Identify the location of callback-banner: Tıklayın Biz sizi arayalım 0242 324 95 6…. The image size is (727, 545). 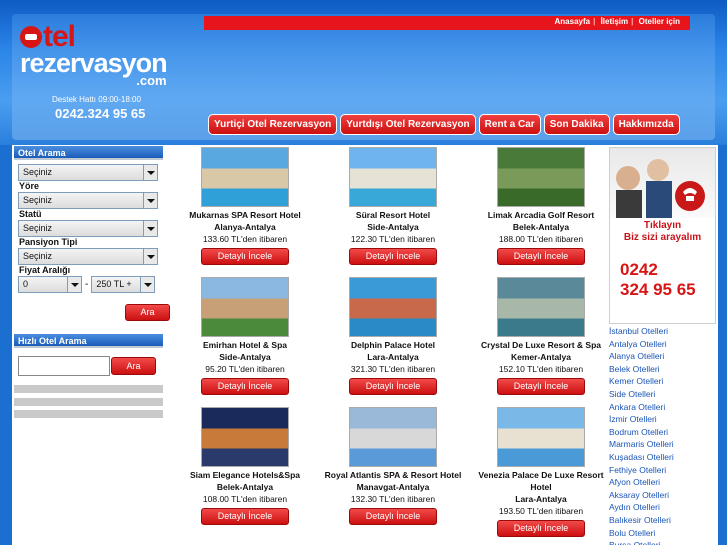
(662, 235).